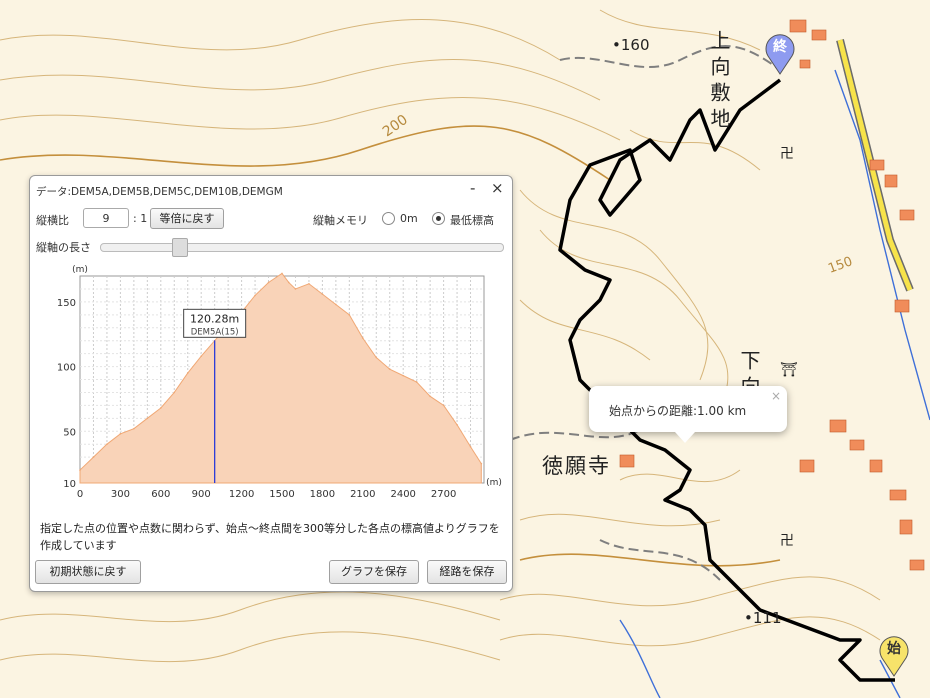 This screenshot has width=930, height=698. I want to click on x-tick-label: 2400, so click(402, 494).